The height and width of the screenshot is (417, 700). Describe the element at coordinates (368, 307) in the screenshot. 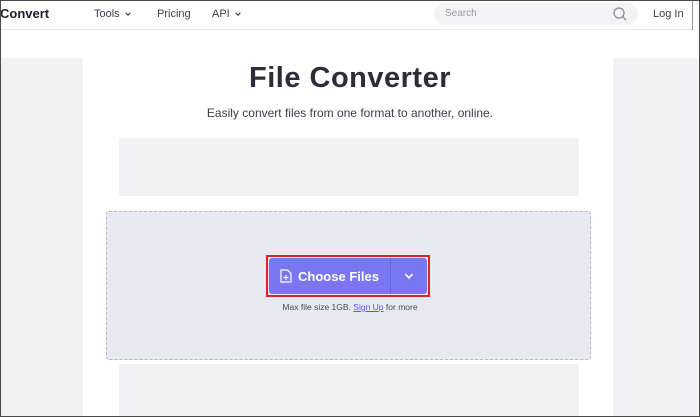

I see `signup-link: Sign Up` at that location.